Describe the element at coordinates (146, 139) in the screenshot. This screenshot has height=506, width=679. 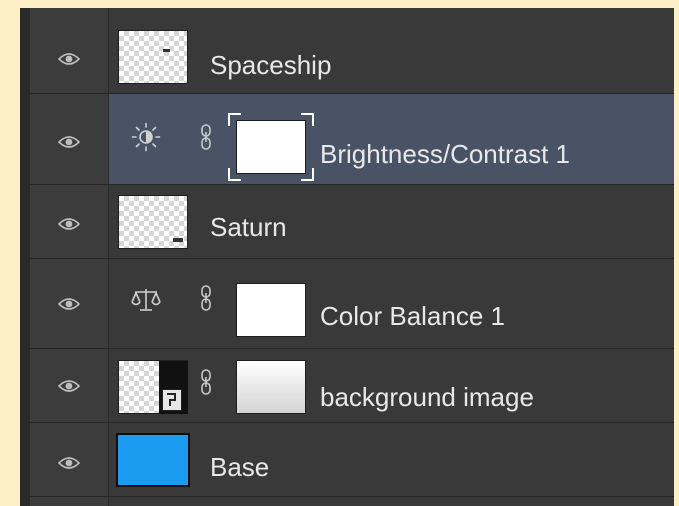
I see `brightness-contrast-icon` at that location.